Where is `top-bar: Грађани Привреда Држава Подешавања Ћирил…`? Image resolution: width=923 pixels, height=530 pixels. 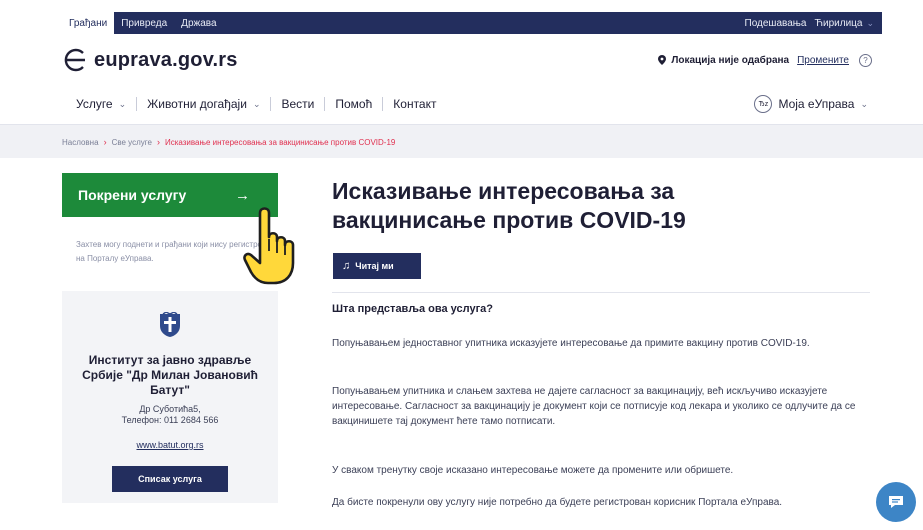 top-bar: Грађани Привреда Држава Подешавања Ћирил… is located at coordinates (472, 23).